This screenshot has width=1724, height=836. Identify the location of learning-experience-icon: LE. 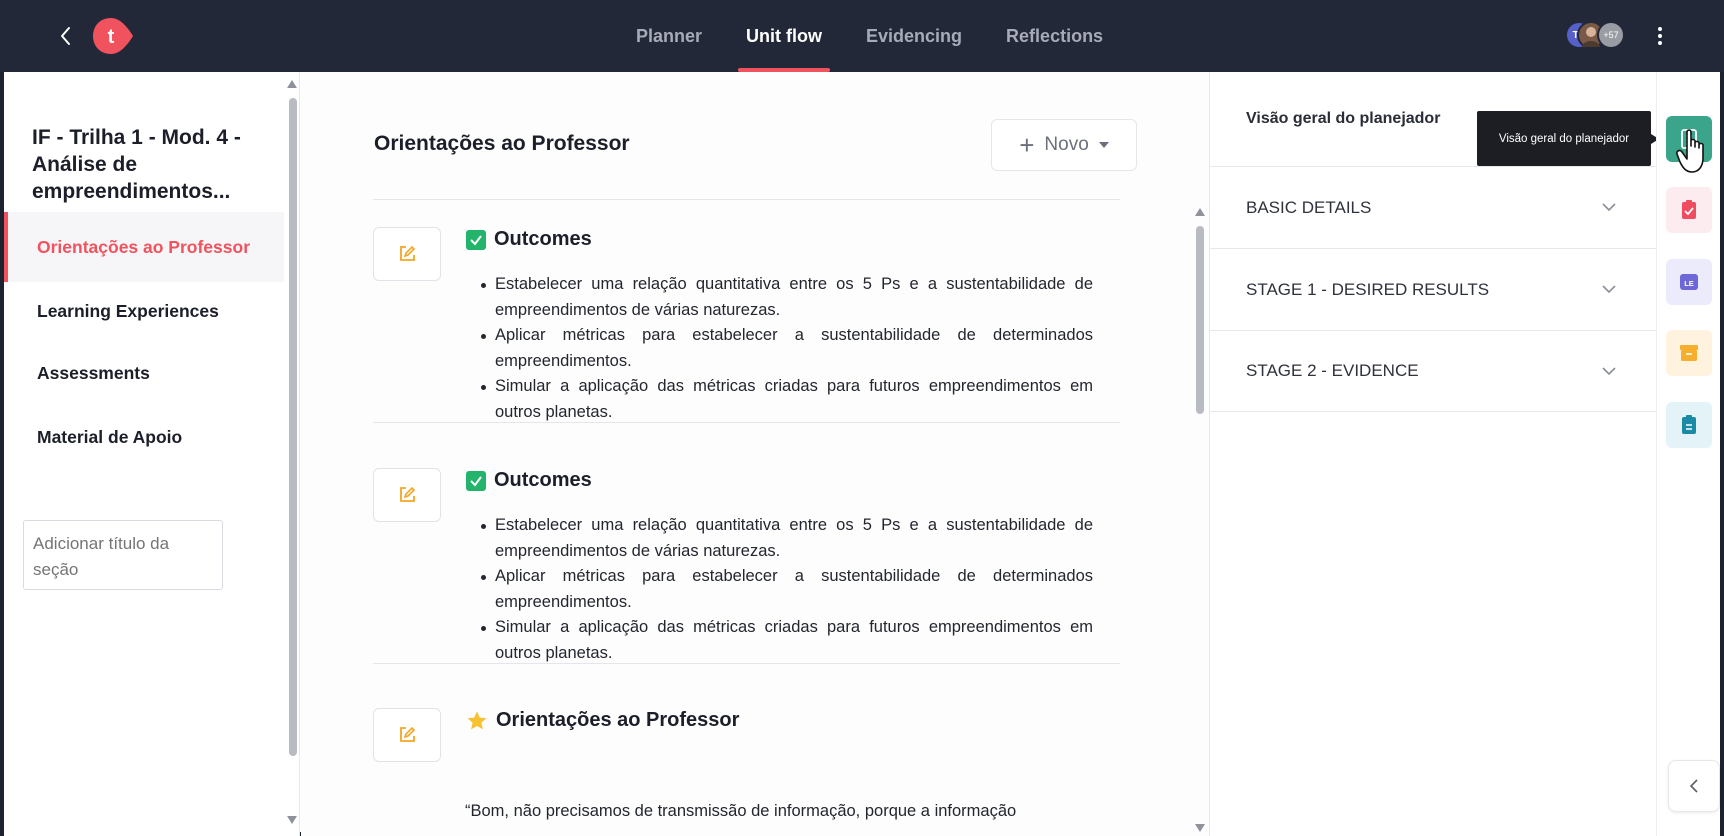
(1689, 282).